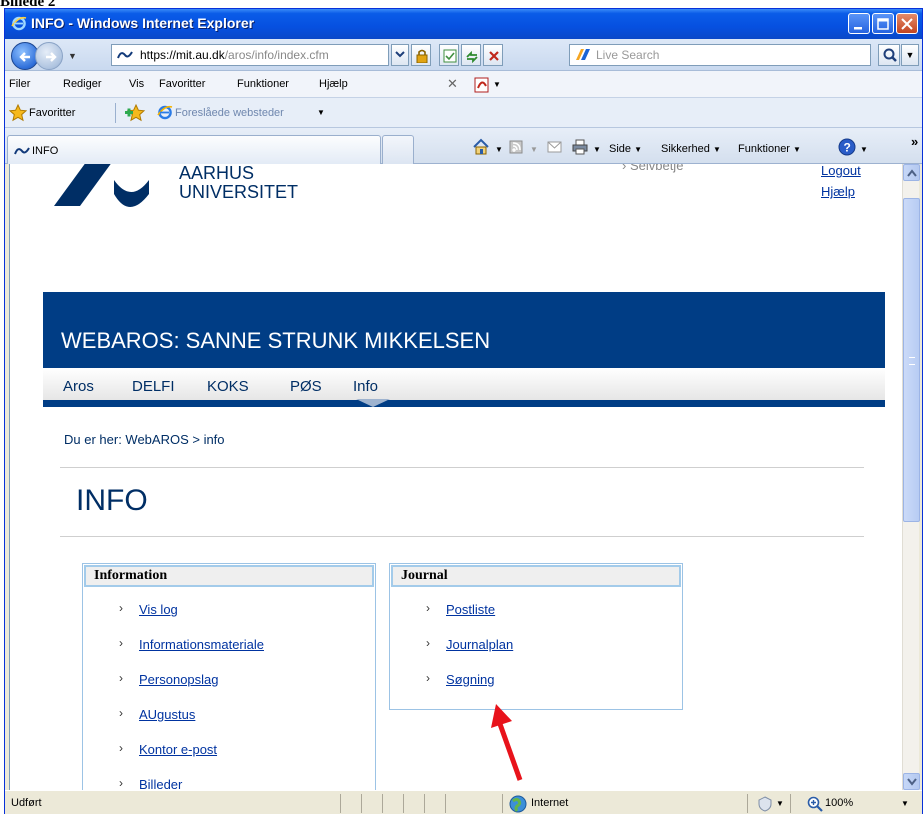  I want to click on minimize-icon, so click(858, 28).